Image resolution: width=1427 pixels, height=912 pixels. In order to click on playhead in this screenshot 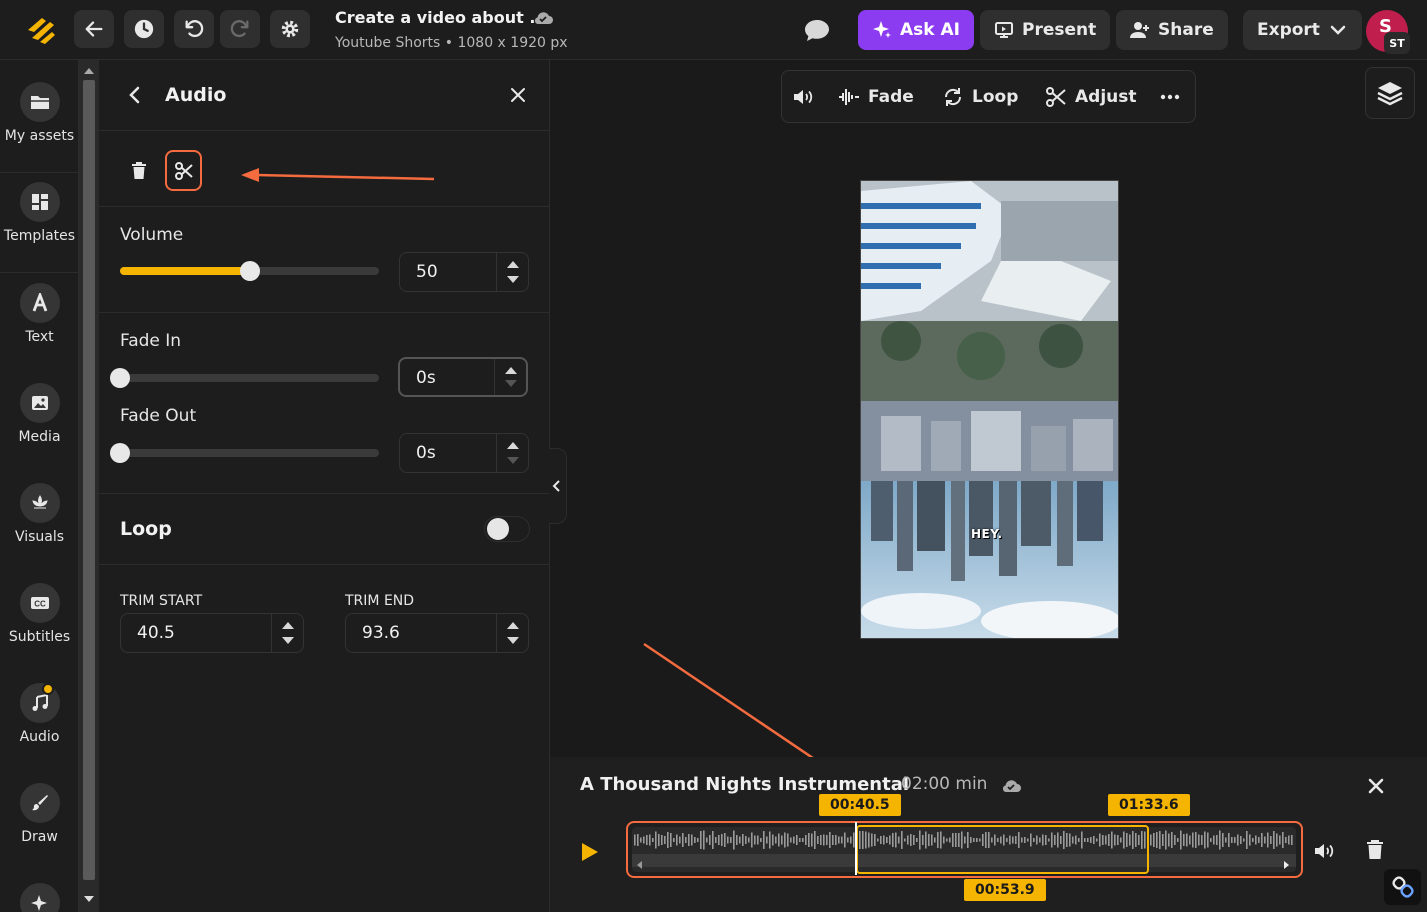, I will do `click(856, 848)`.